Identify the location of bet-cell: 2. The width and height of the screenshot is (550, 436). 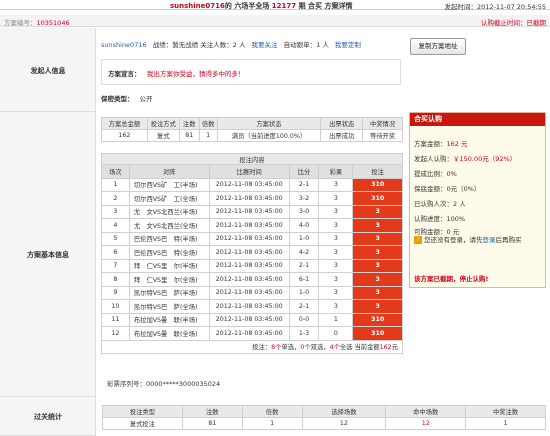
(115, 198).